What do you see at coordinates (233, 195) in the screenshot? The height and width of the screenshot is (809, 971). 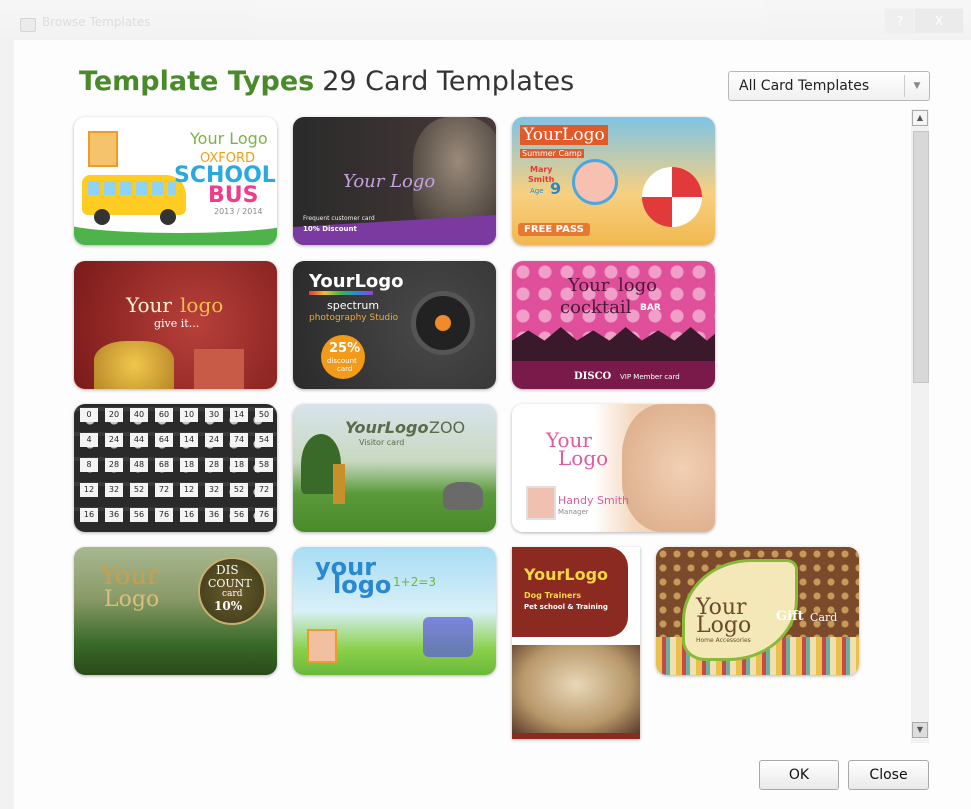 I see `card-text: BUS` at bounding box center [233, 195].